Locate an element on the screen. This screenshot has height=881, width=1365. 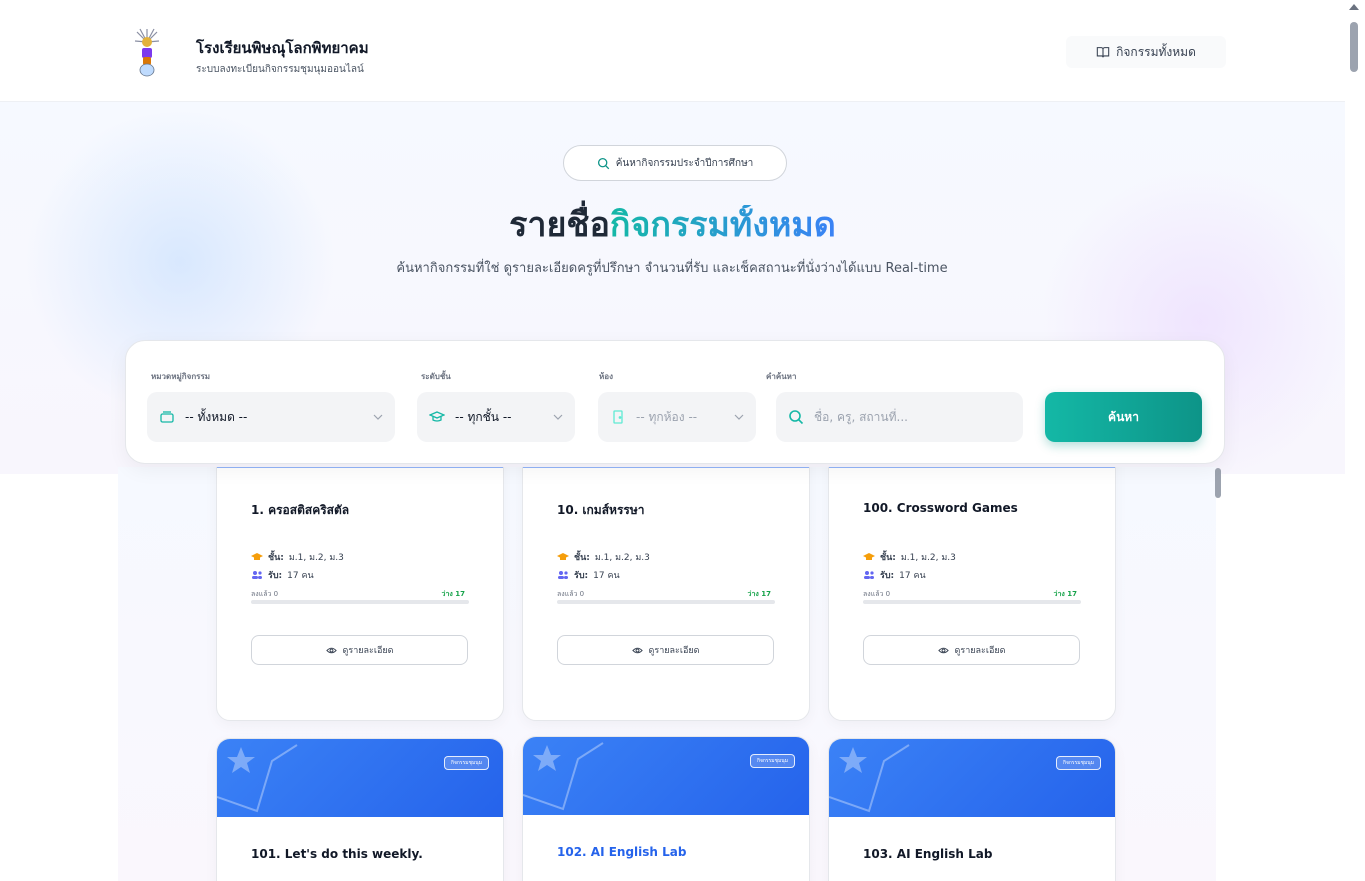
grade-filter-label: ระดับชั้น is located at coordinates (436, 376).